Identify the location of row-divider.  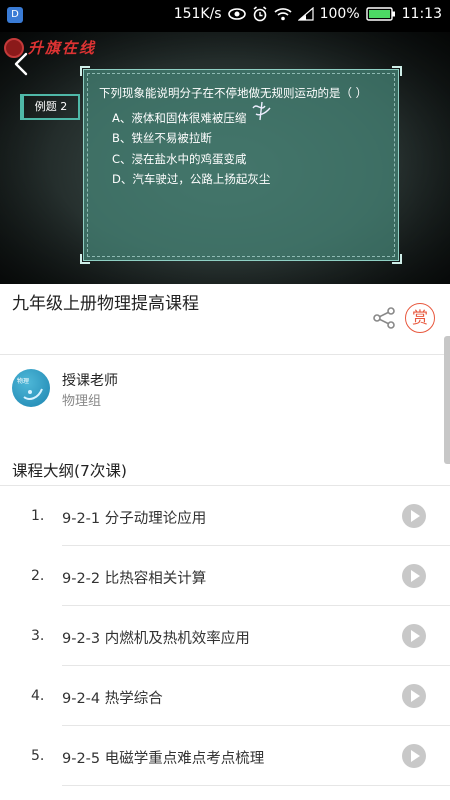
(256, 785).